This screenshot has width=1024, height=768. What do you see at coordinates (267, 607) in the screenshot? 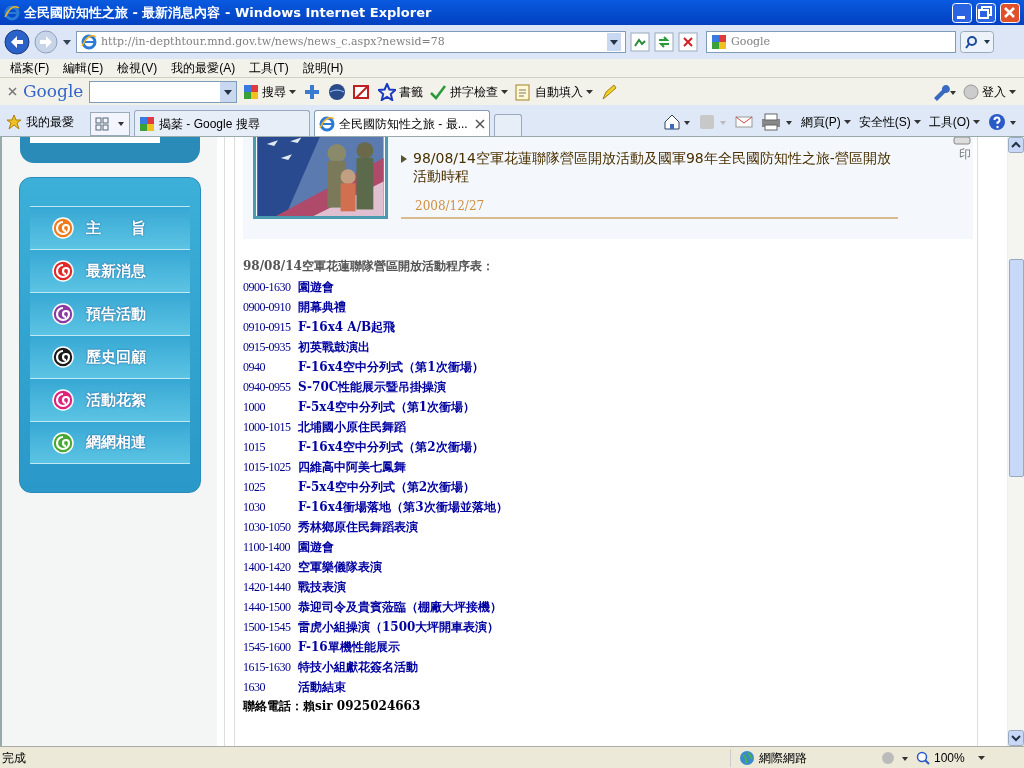
I see `schedule-time: 1440-1500` at bounding box center [267, 607].